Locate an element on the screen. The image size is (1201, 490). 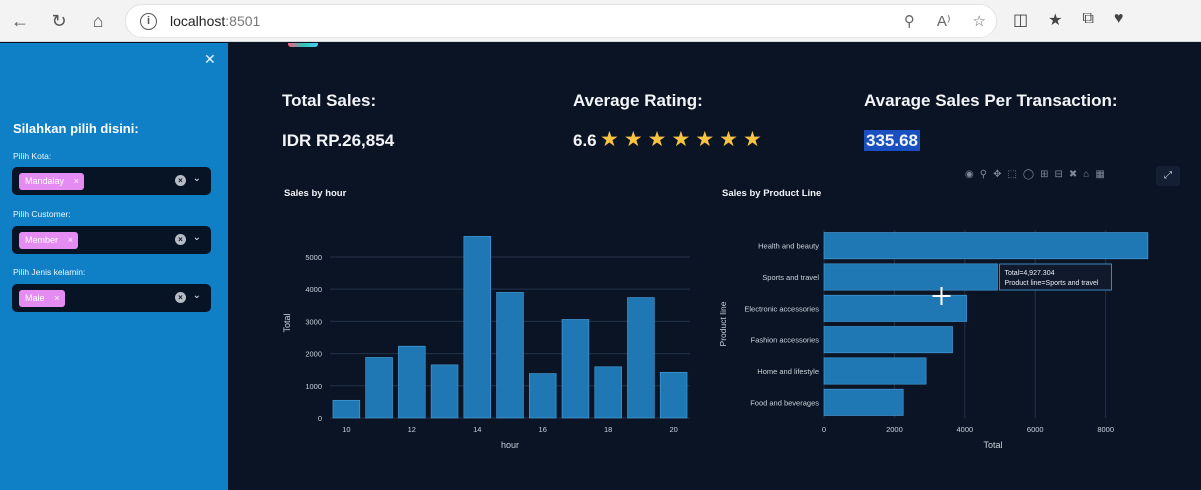
chart-title-hour: Sales by hour is located at coordinates (315, 193).